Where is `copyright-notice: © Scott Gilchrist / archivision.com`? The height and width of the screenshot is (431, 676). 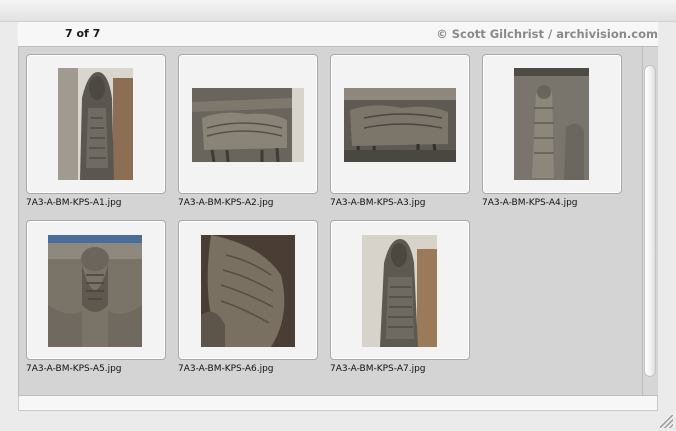
copyright-notice: © Scott Gilchrist / archivision.com is located at coordinates (547, 34).